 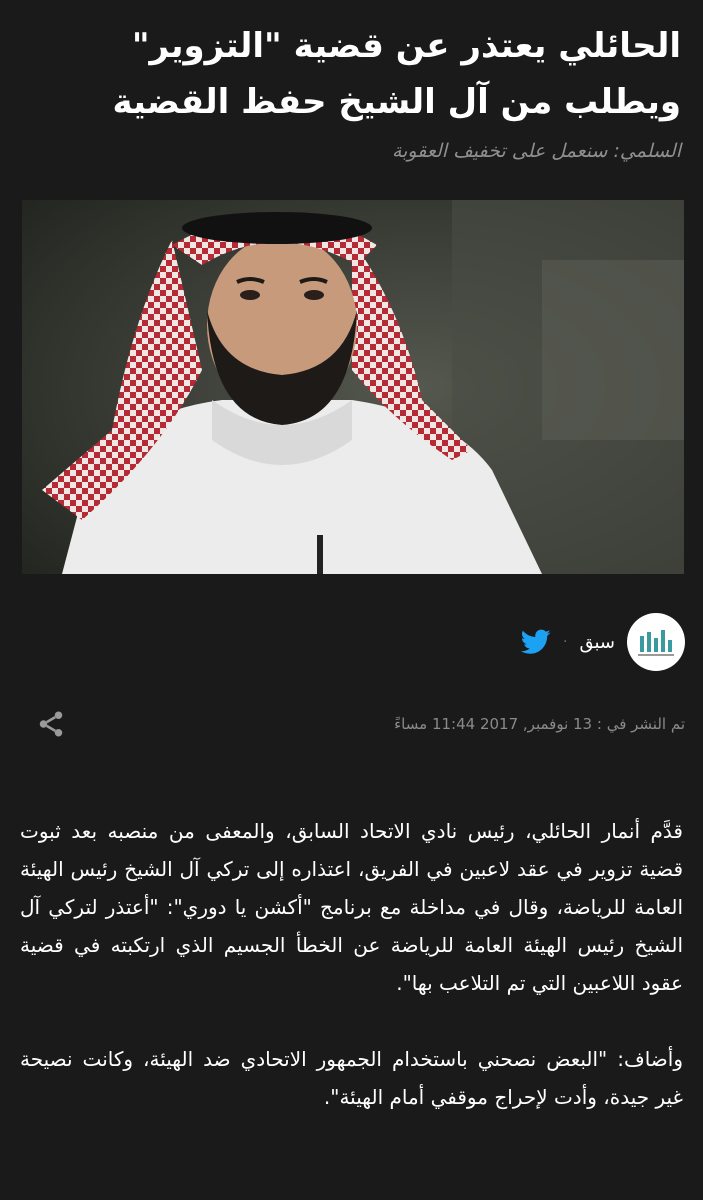 I want to click on sabq-logo, so click(x=656, y=642).